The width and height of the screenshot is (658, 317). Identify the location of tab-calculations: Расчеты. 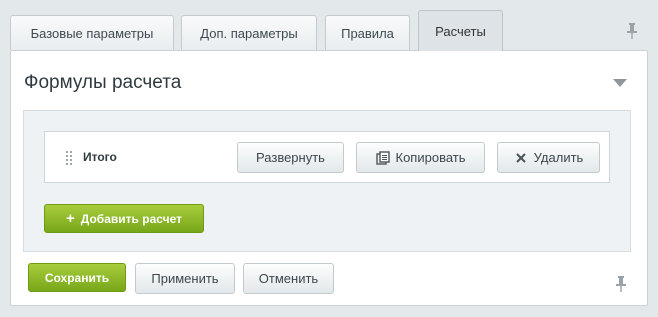
(460, 30).